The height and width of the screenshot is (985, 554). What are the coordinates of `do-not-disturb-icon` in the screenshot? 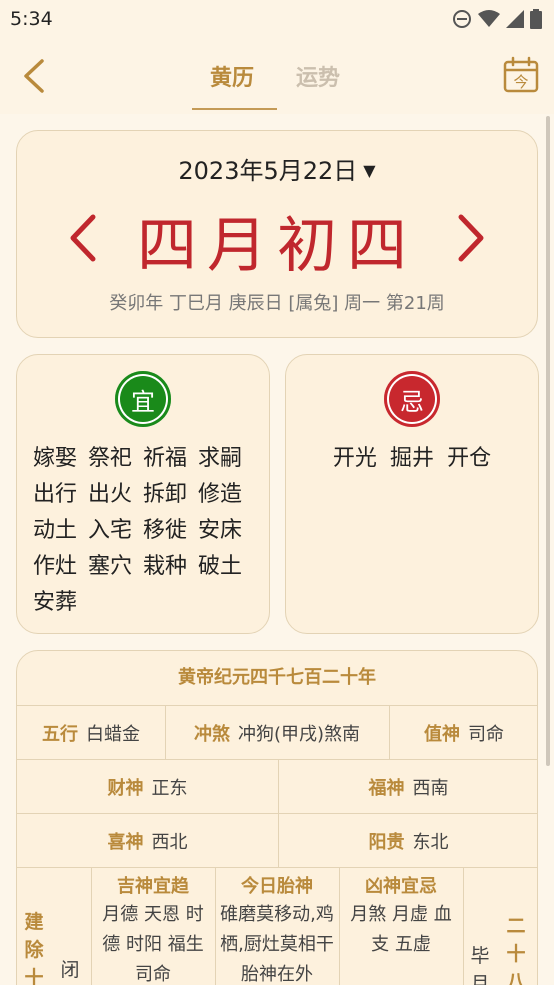 It's located at (462, 19).